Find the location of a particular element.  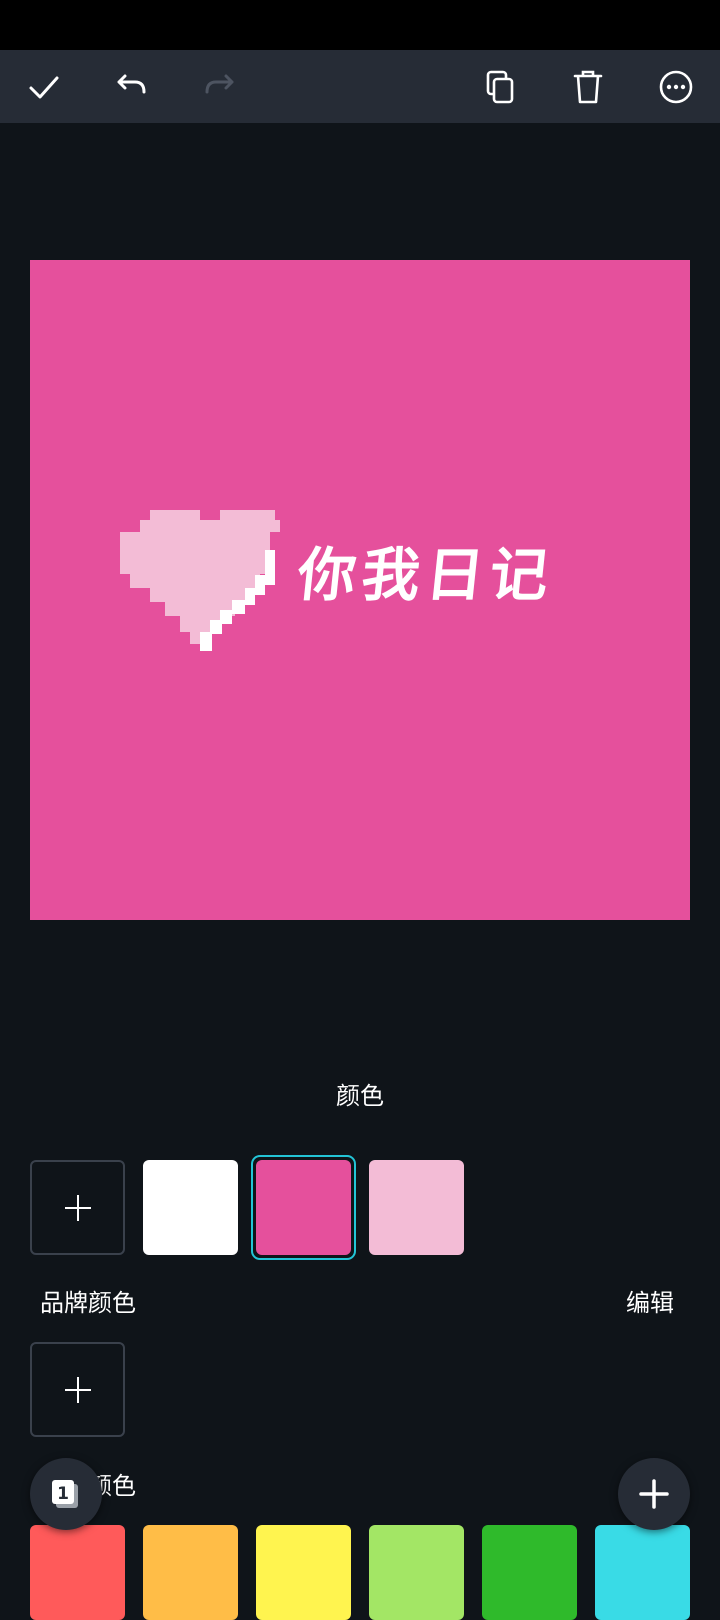

pixel-heart-graphic is located at coordinates (200, 580).